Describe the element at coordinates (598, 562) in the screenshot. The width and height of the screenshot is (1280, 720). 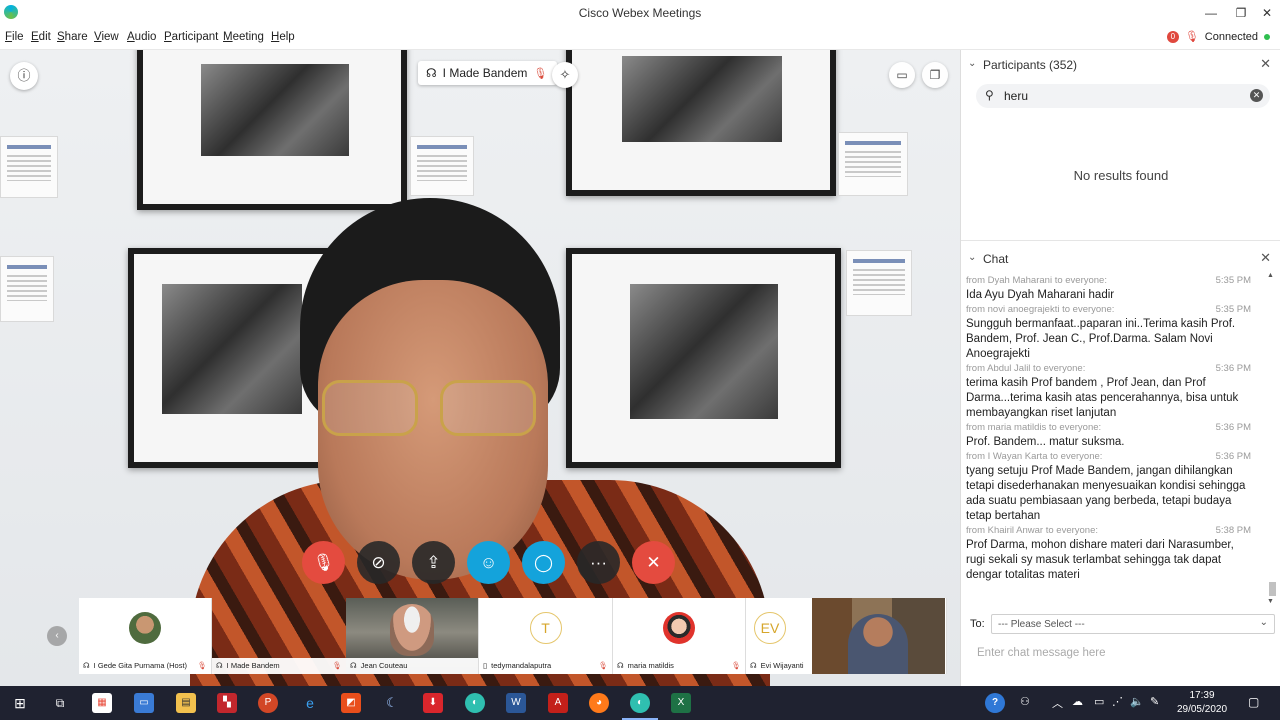
I see `more-button: ···` at that location.